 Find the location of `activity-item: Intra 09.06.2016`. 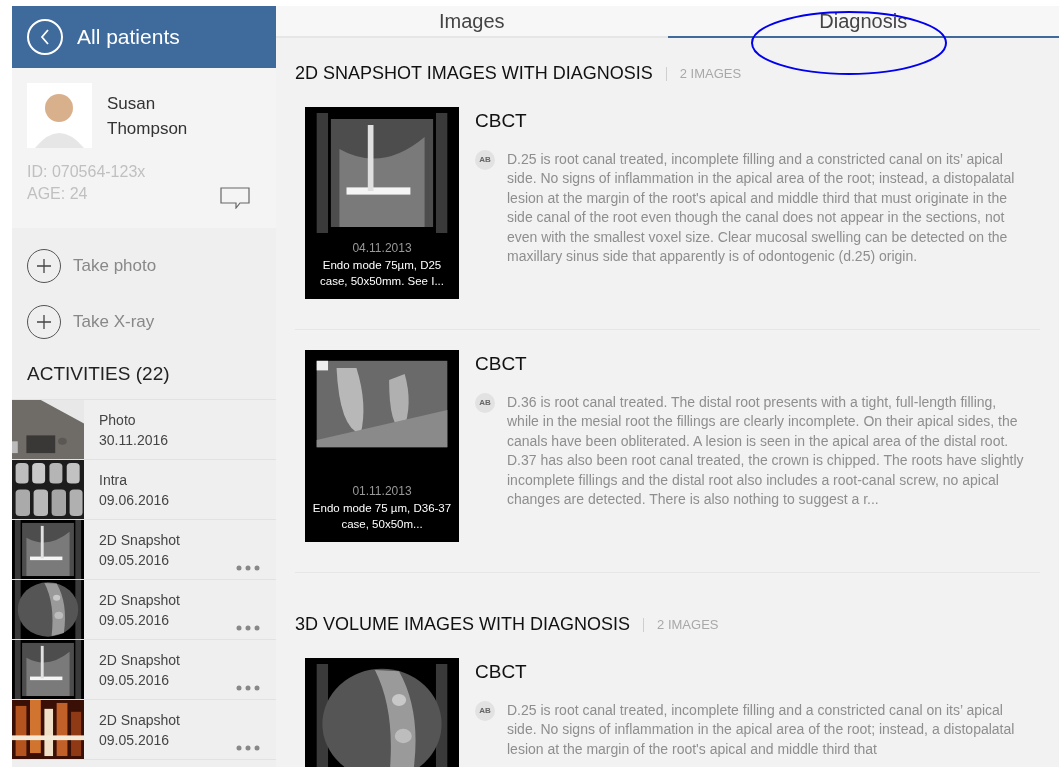

activity-item: Intra 09.06.2016 is located at coordinates (144, 489).